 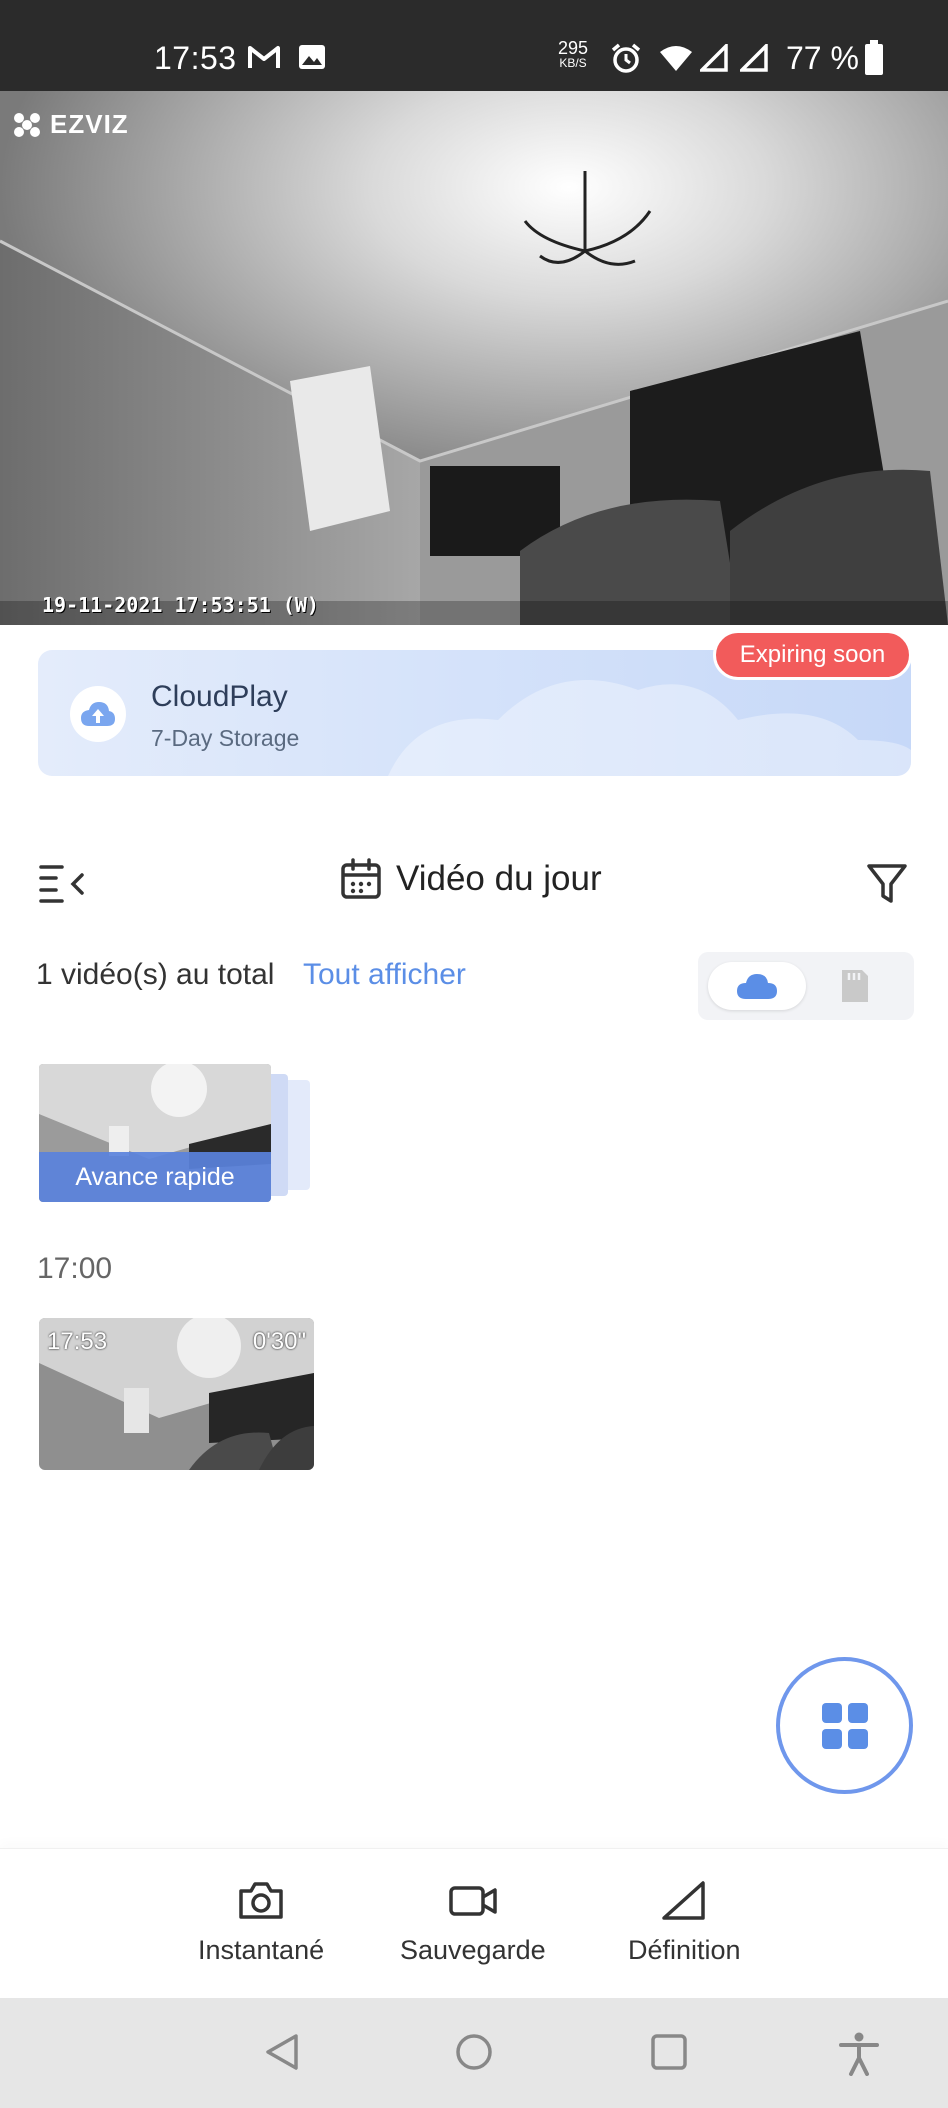 I want to click on recents-icon, so click(x=669, y=2052).